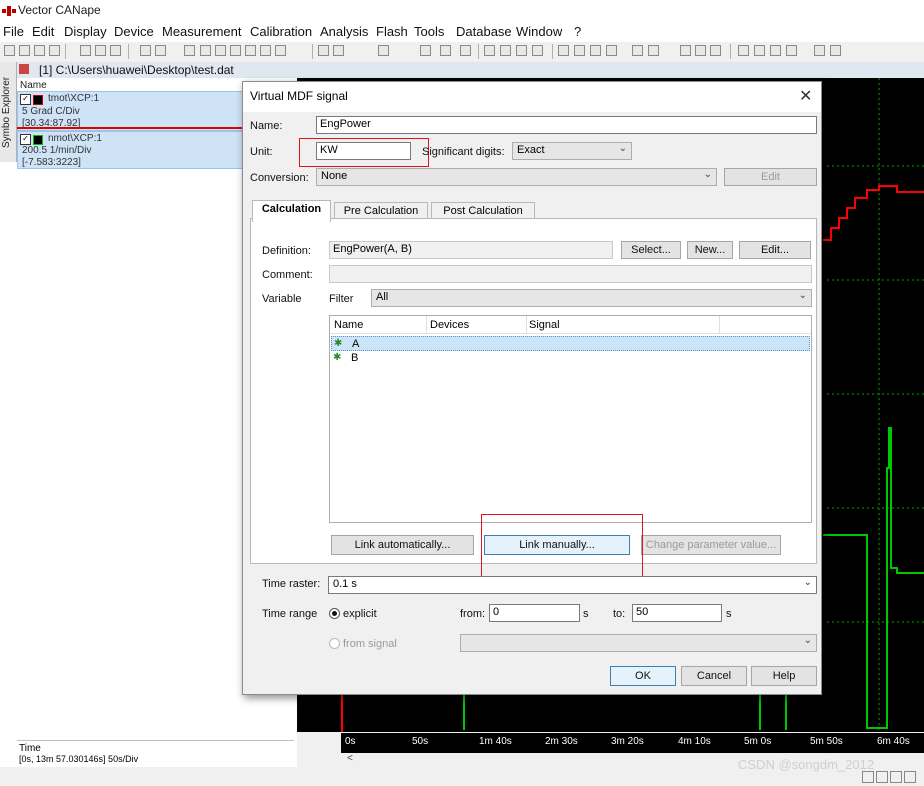  Describe the element at coordinates (364, 152) in the screenshot. I see `unit-highlight` at that location.